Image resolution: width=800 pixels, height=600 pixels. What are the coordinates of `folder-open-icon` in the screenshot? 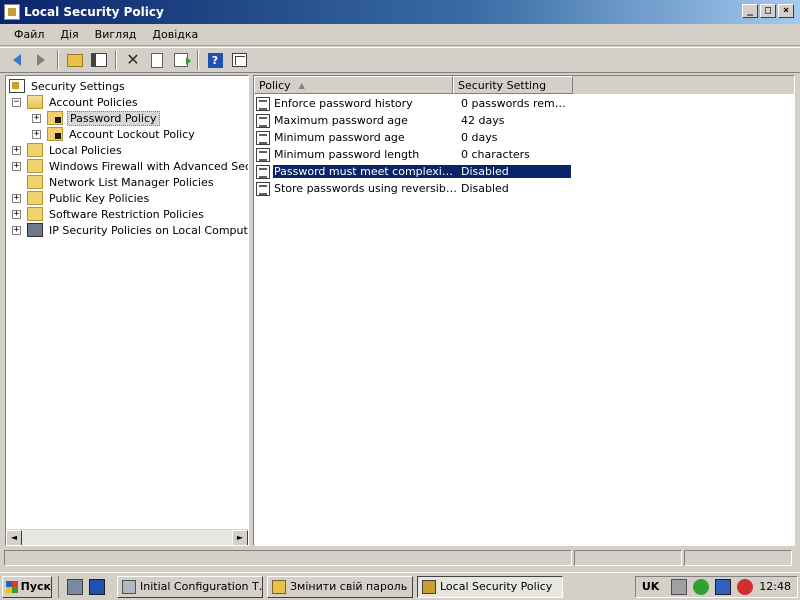 It's located at (35, 102).